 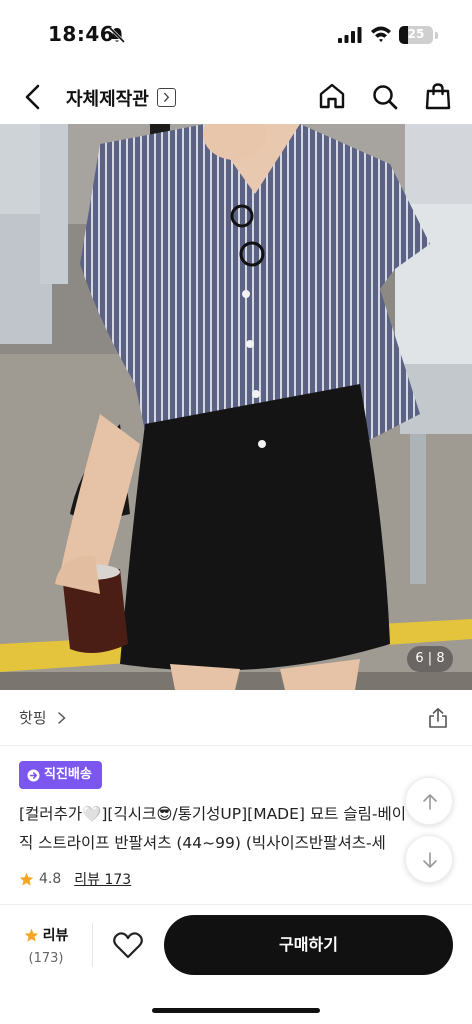 What do you see at coordinates (46, 945) in the screenshot?
I see `review-summary: 리뷰 (173)` at bounding box center [46, 945].